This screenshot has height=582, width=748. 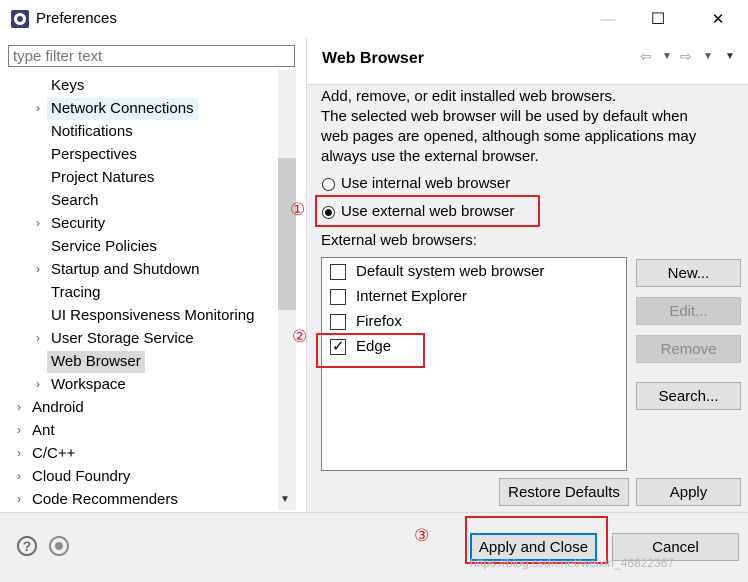 I want to click on tree-item: Android, so click(x=58, y=408).